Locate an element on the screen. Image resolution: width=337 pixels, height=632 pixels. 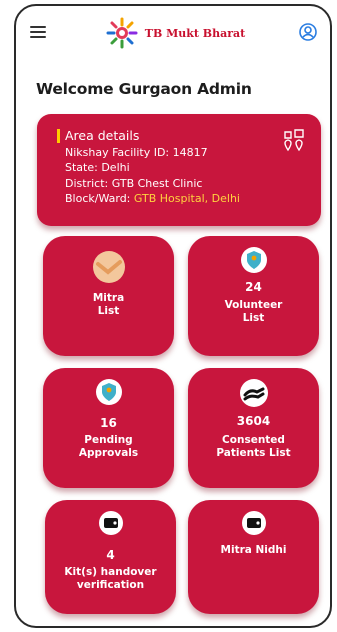
pending-approvals-tile: 16 Pending Approvals is located at coordinates (108, 428).